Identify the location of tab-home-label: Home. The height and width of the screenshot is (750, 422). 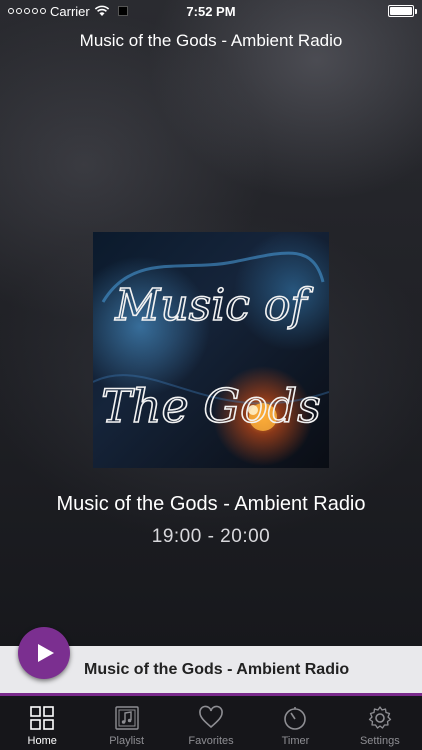
(42, 741).